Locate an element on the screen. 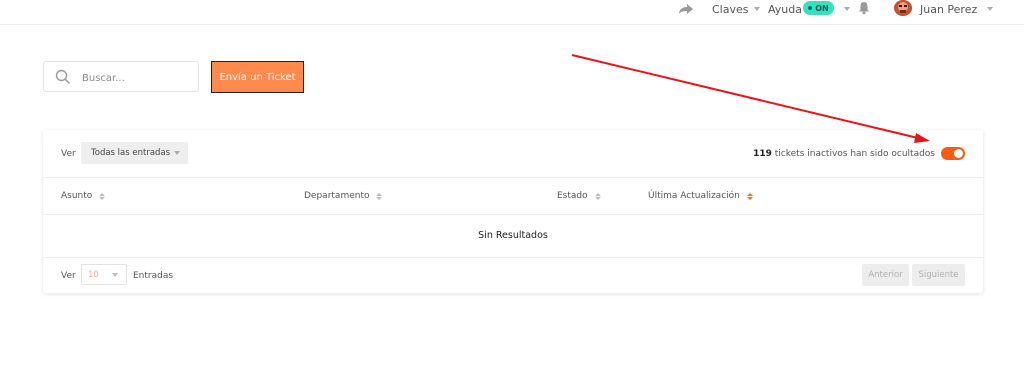 This screenshot has width=1024, height=381. status-badge: ON is located at coordinates (818, 8).